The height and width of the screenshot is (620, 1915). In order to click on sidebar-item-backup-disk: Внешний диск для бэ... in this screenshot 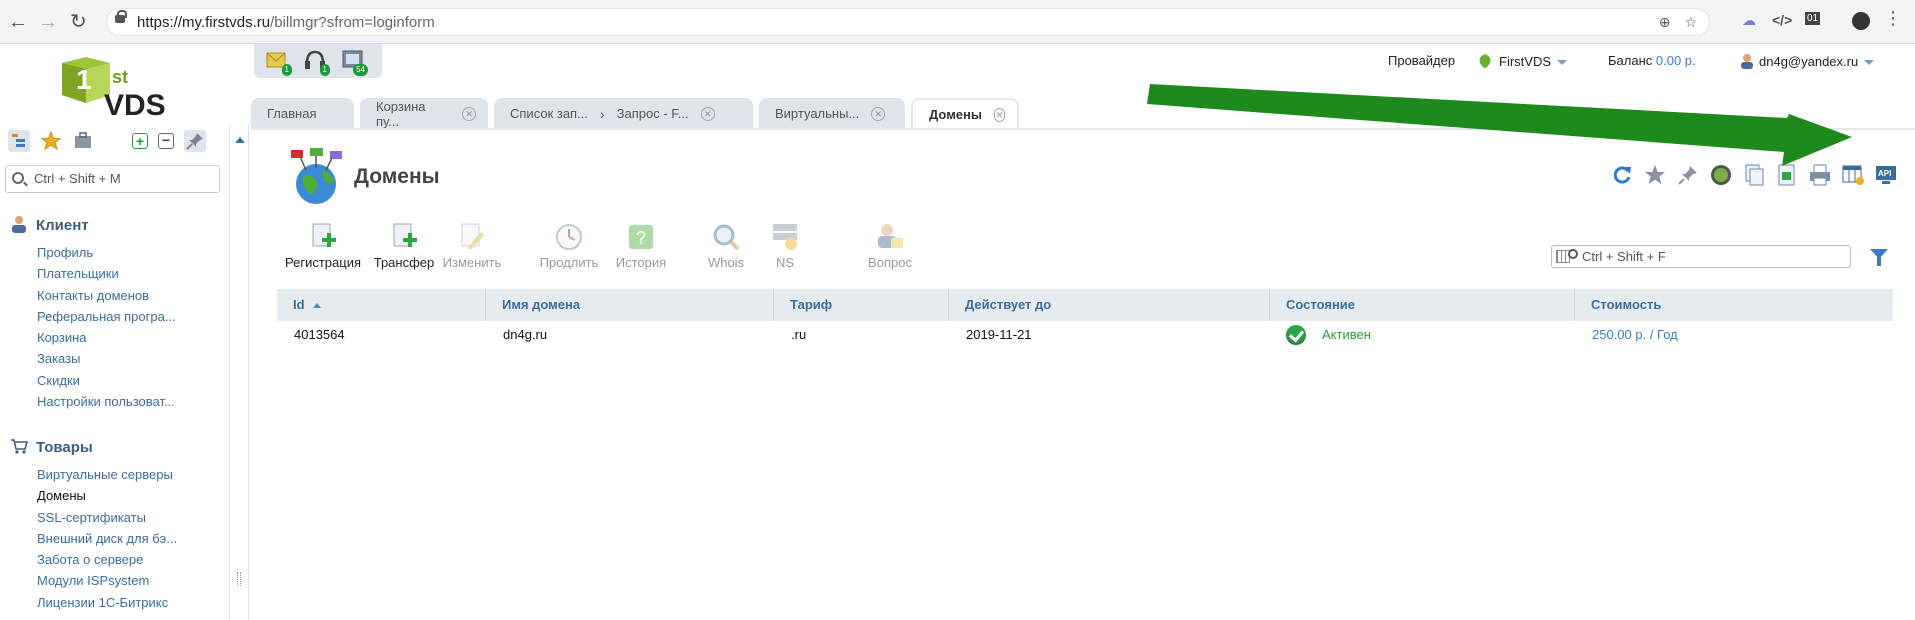, I will do `click(107, 538)`.